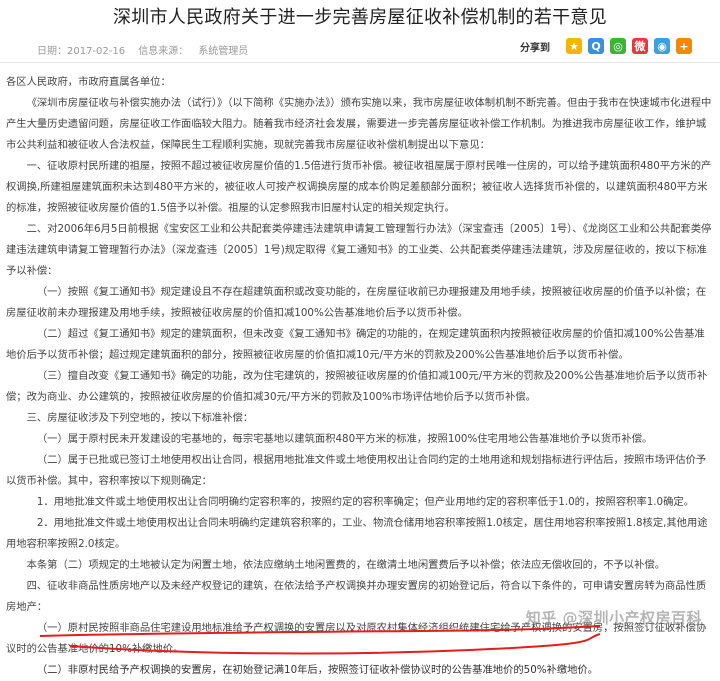 This screenshot has width=720, height=681. I want to click on weibo-icon: 微, so click(640, 46).